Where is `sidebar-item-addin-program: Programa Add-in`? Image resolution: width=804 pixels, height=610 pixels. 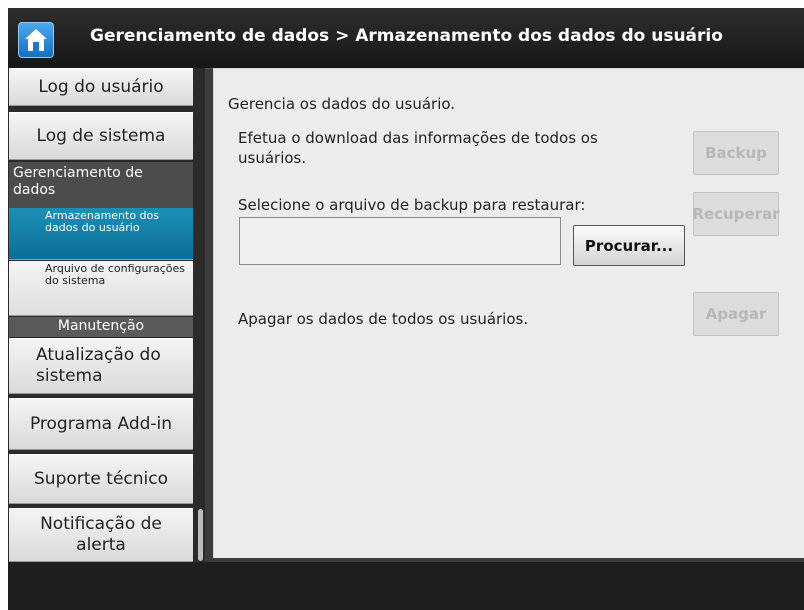 sidebar-item-addin-program: Programa Add-in is located at coordinates (101, 424).